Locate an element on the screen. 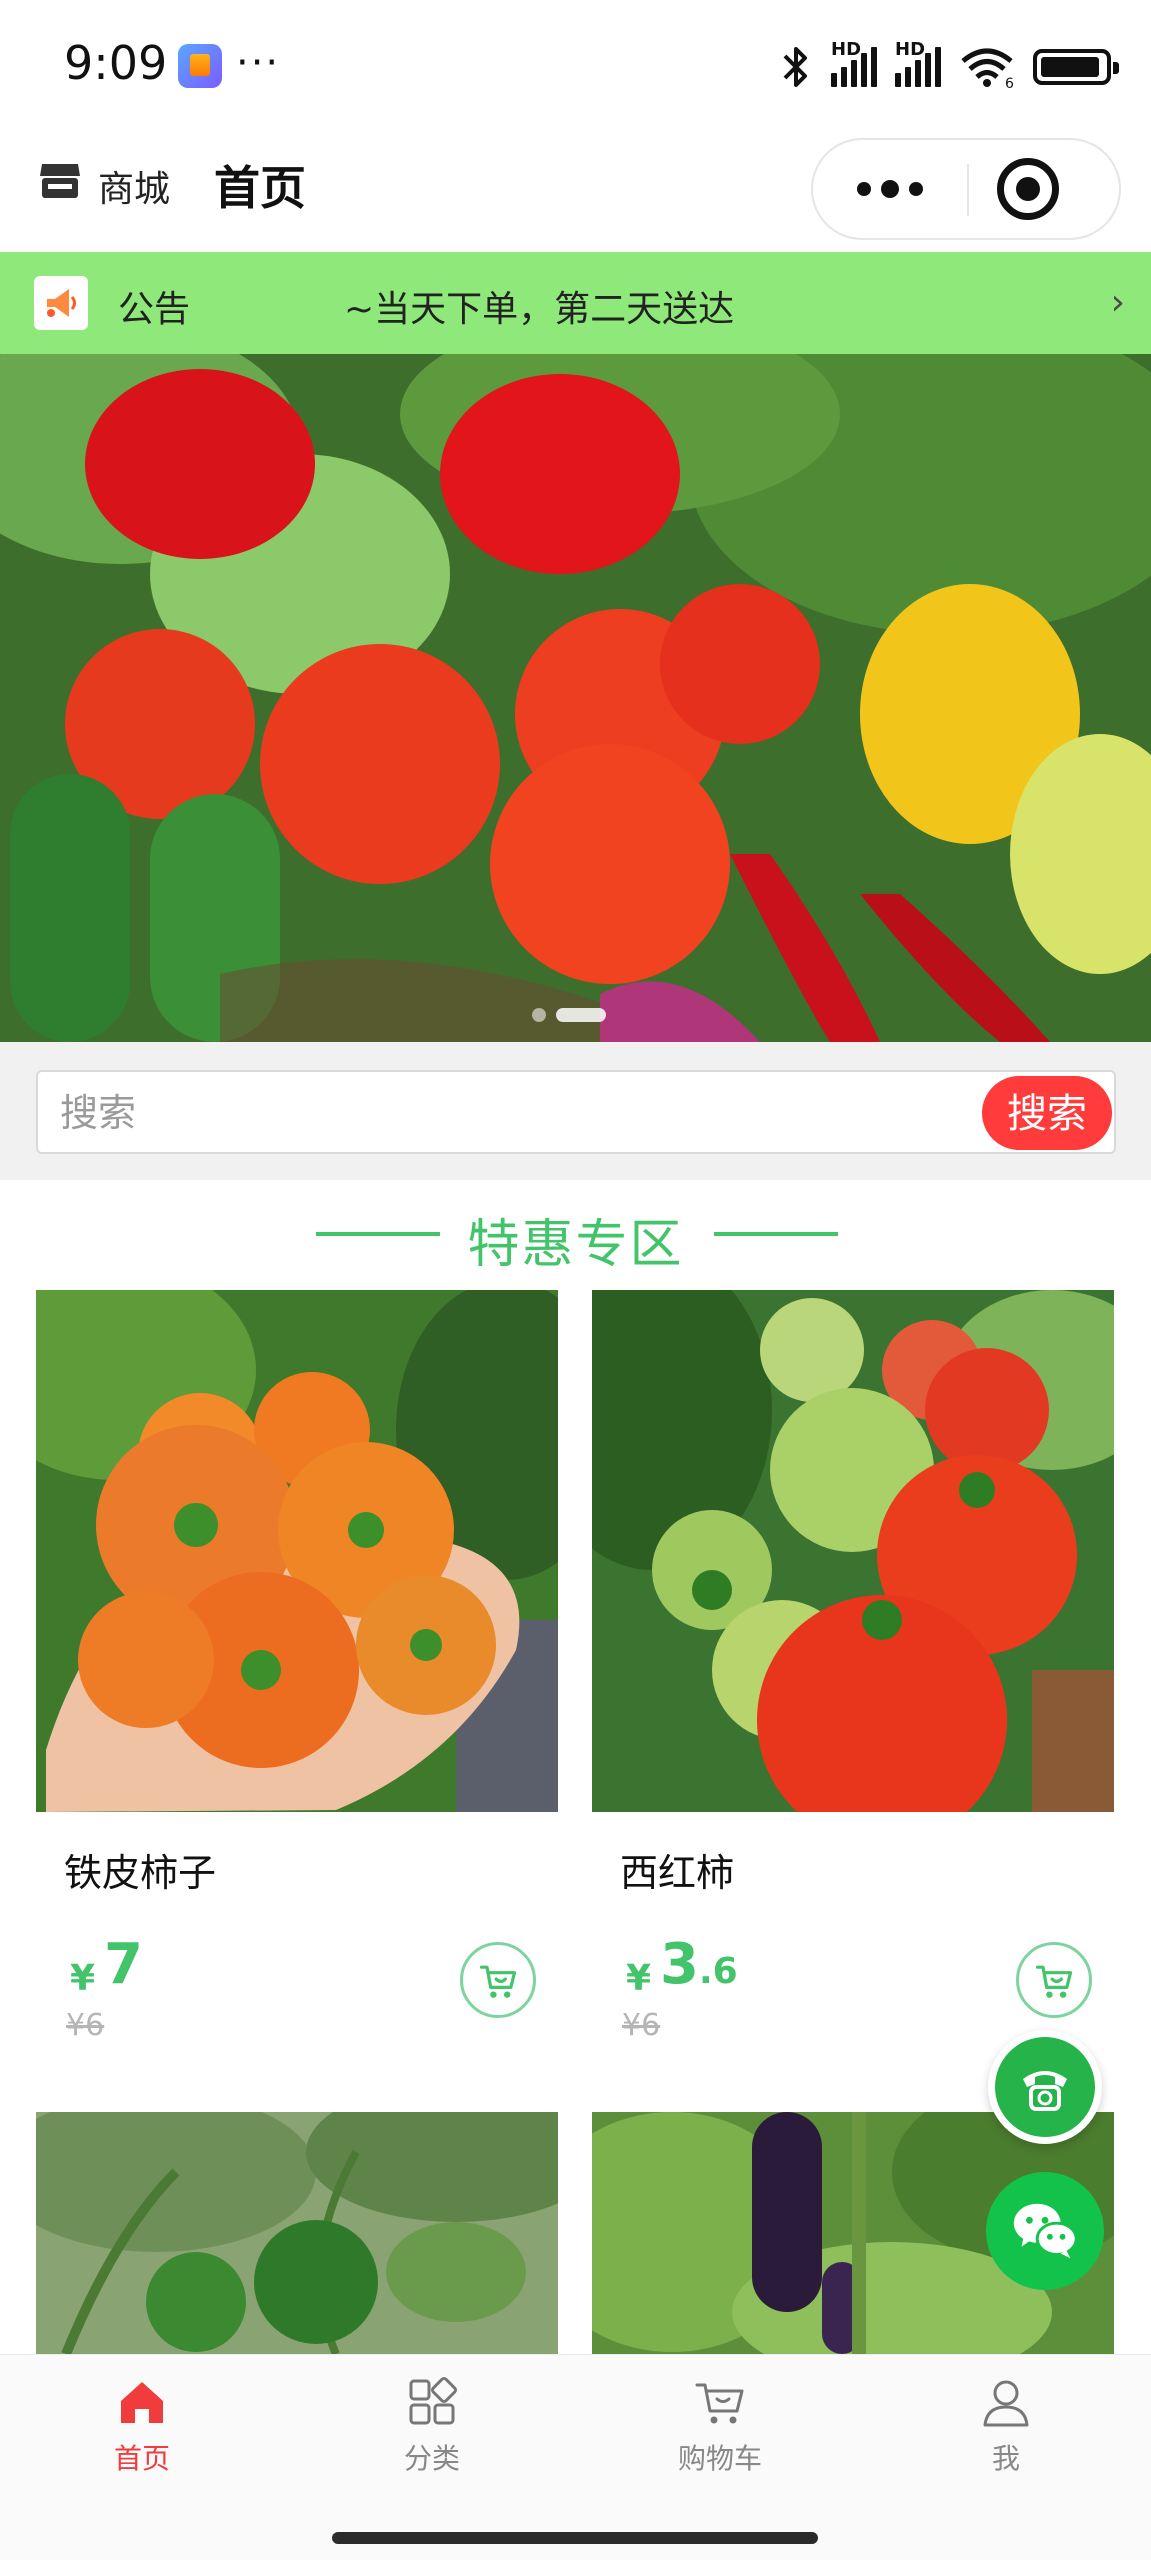 This screenshot has height=2560, width=1151. carousel-indicator is located at coordinates (569, 1015).